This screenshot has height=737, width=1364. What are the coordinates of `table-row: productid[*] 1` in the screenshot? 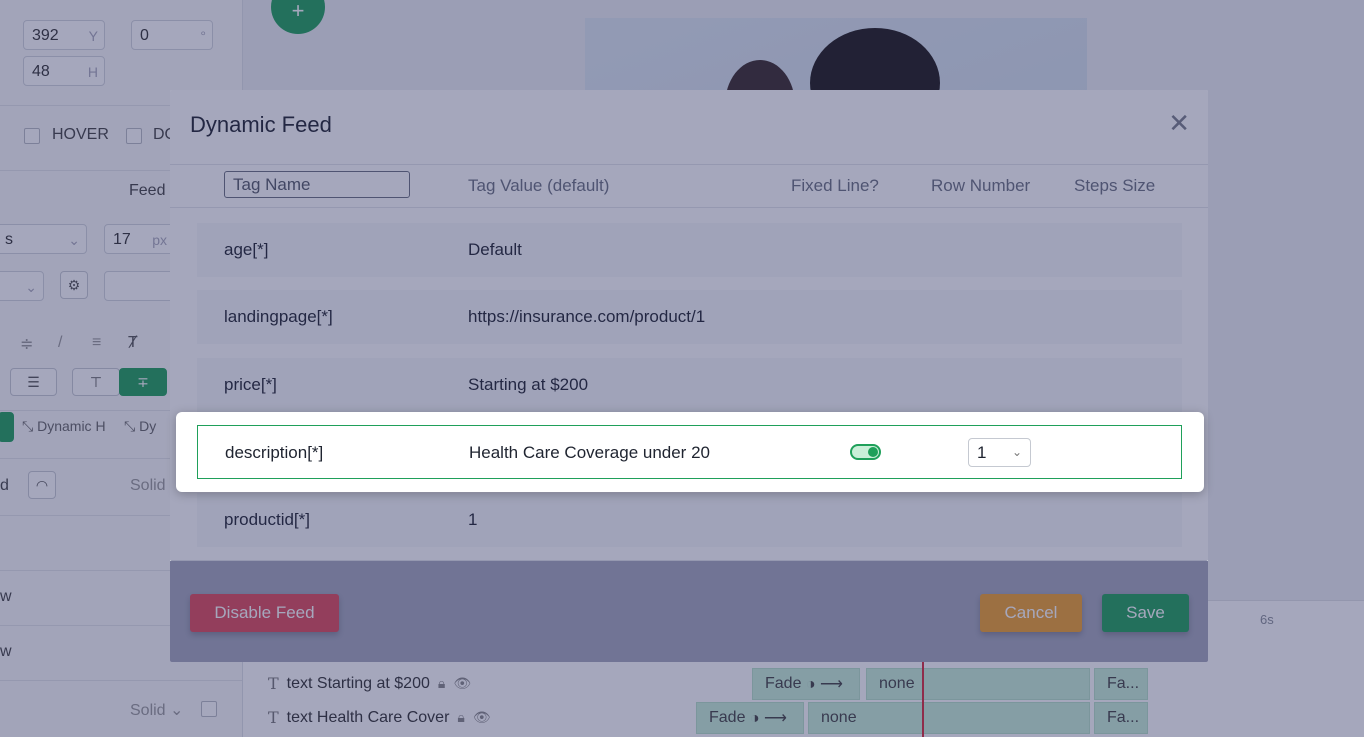 It's located at (689, 520).